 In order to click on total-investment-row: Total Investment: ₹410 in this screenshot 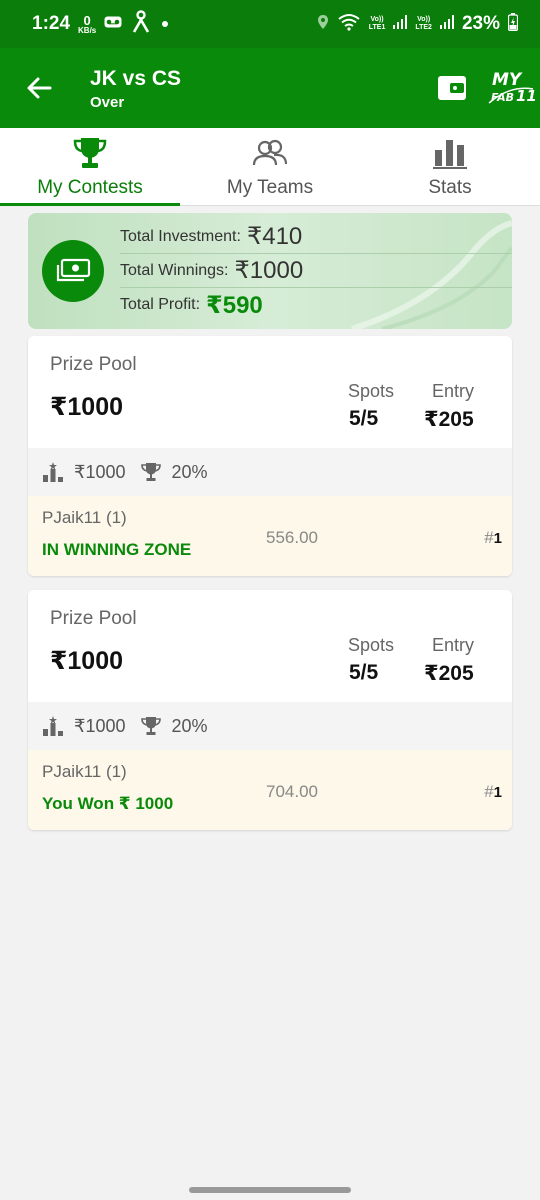, I will do `click(316, 237)`.